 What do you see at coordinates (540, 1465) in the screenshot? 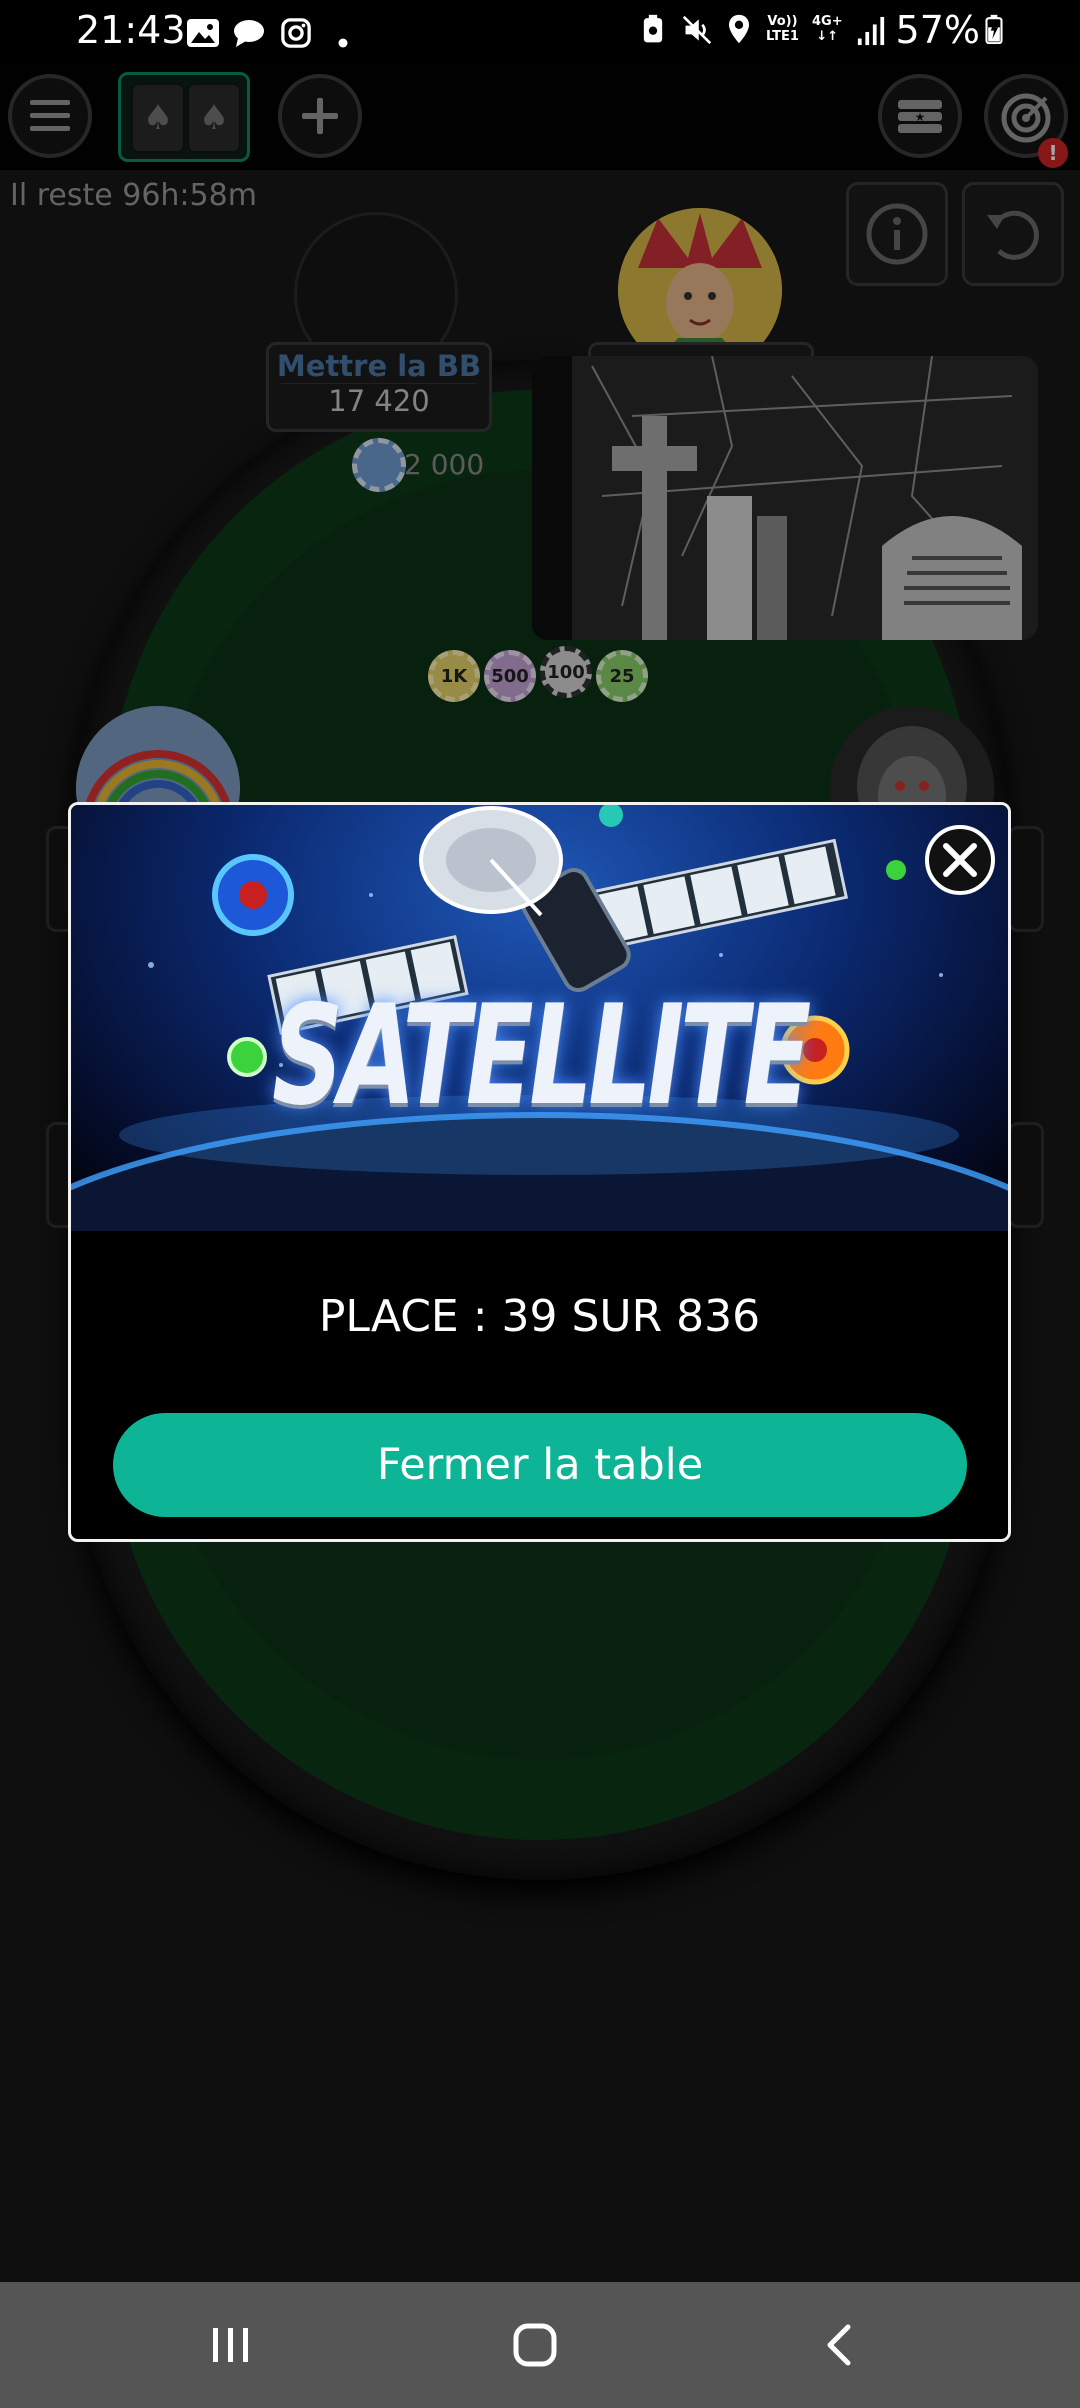
I see `close-table-button: Fermer la table` at bounding box center [540, 1465].